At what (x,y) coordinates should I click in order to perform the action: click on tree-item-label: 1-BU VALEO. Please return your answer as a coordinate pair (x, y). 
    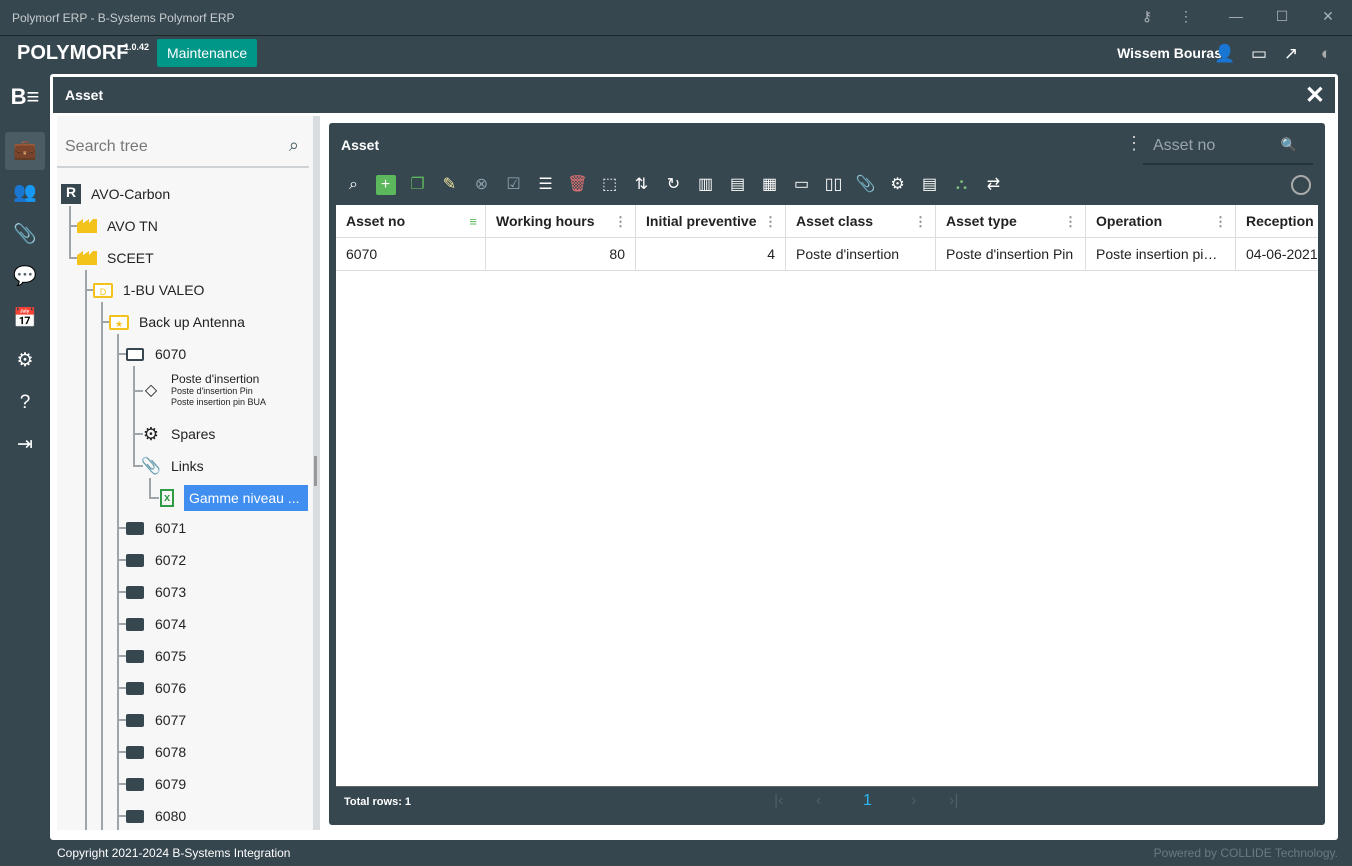
    Looking at the image, I should click on (164, 290).